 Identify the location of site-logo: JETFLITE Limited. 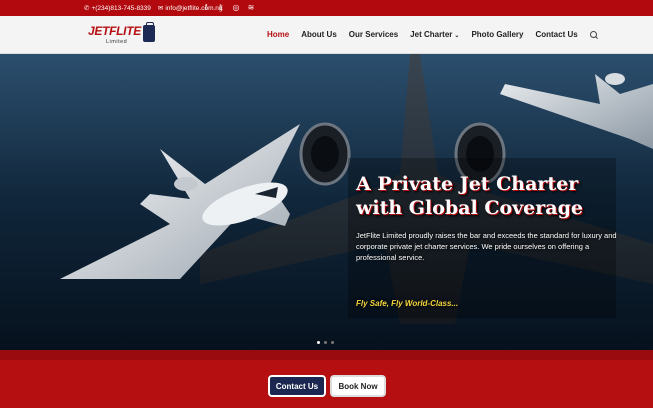
(121, 34).